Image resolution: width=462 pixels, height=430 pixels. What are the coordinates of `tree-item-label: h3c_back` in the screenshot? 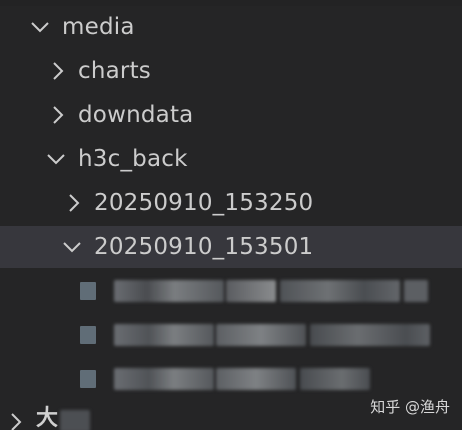 It's located at (133, 159).